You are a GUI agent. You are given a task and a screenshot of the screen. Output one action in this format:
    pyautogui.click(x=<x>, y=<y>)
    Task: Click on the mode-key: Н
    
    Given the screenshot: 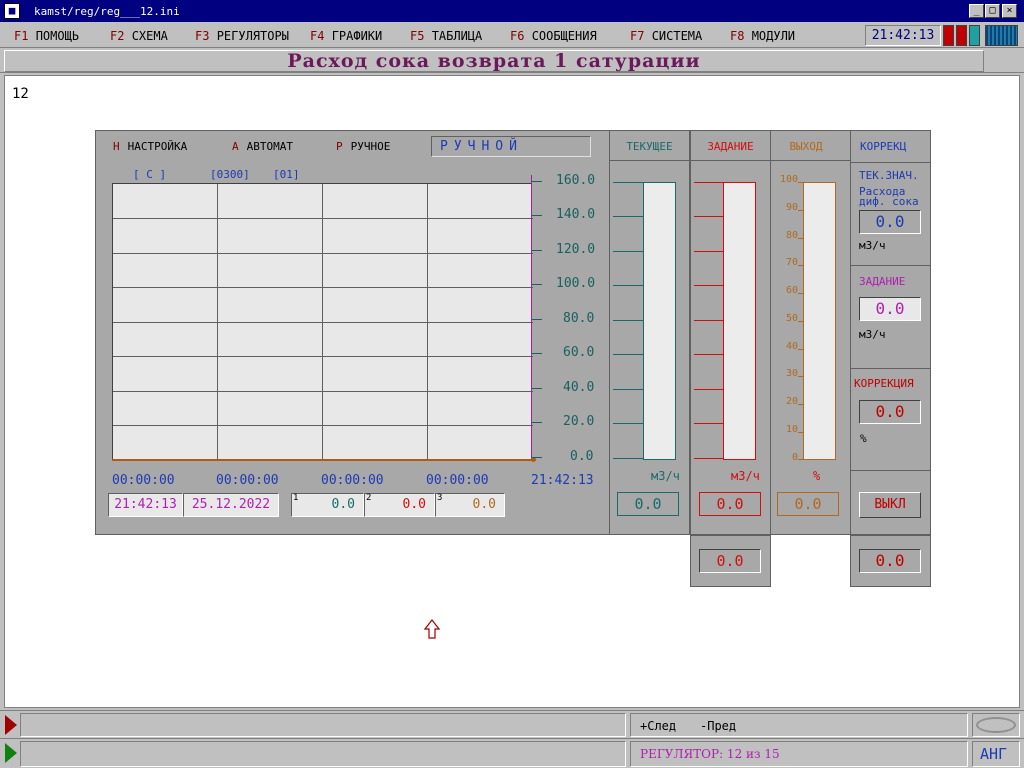 What is the action you would take?
    pyautogui.click(x=116, y=146)
    